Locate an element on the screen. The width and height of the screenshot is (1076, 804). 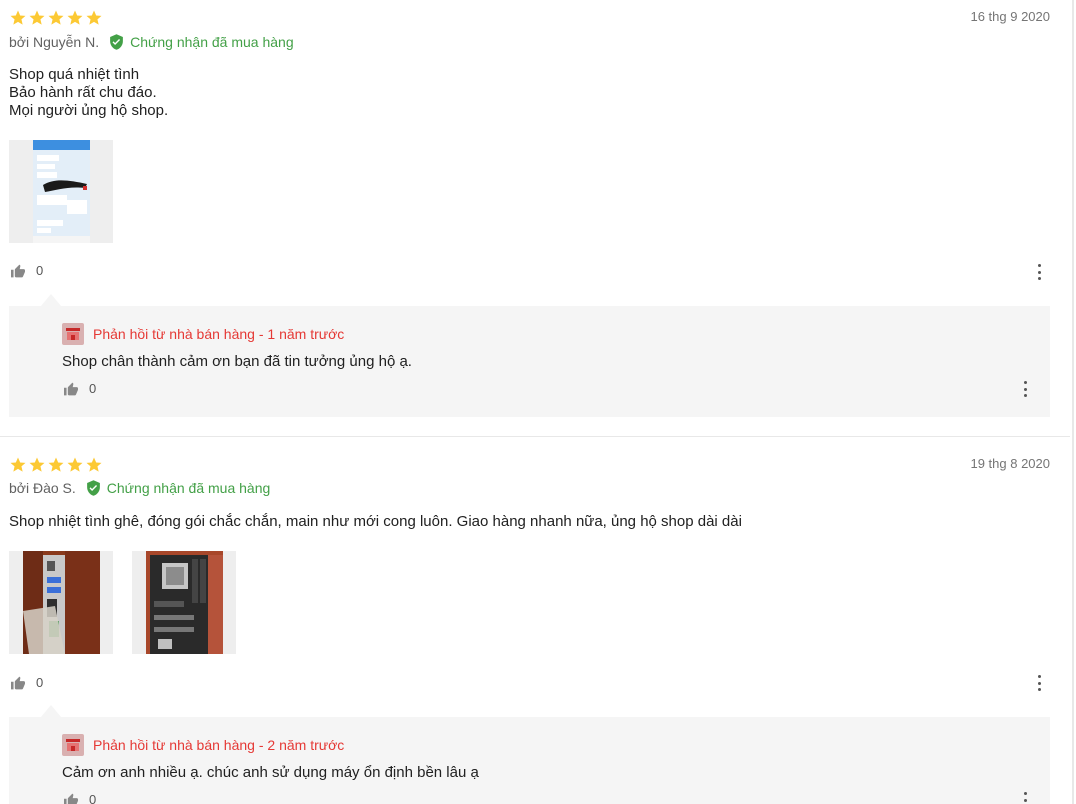
page-right-border is located at coordinates (1073, 402).